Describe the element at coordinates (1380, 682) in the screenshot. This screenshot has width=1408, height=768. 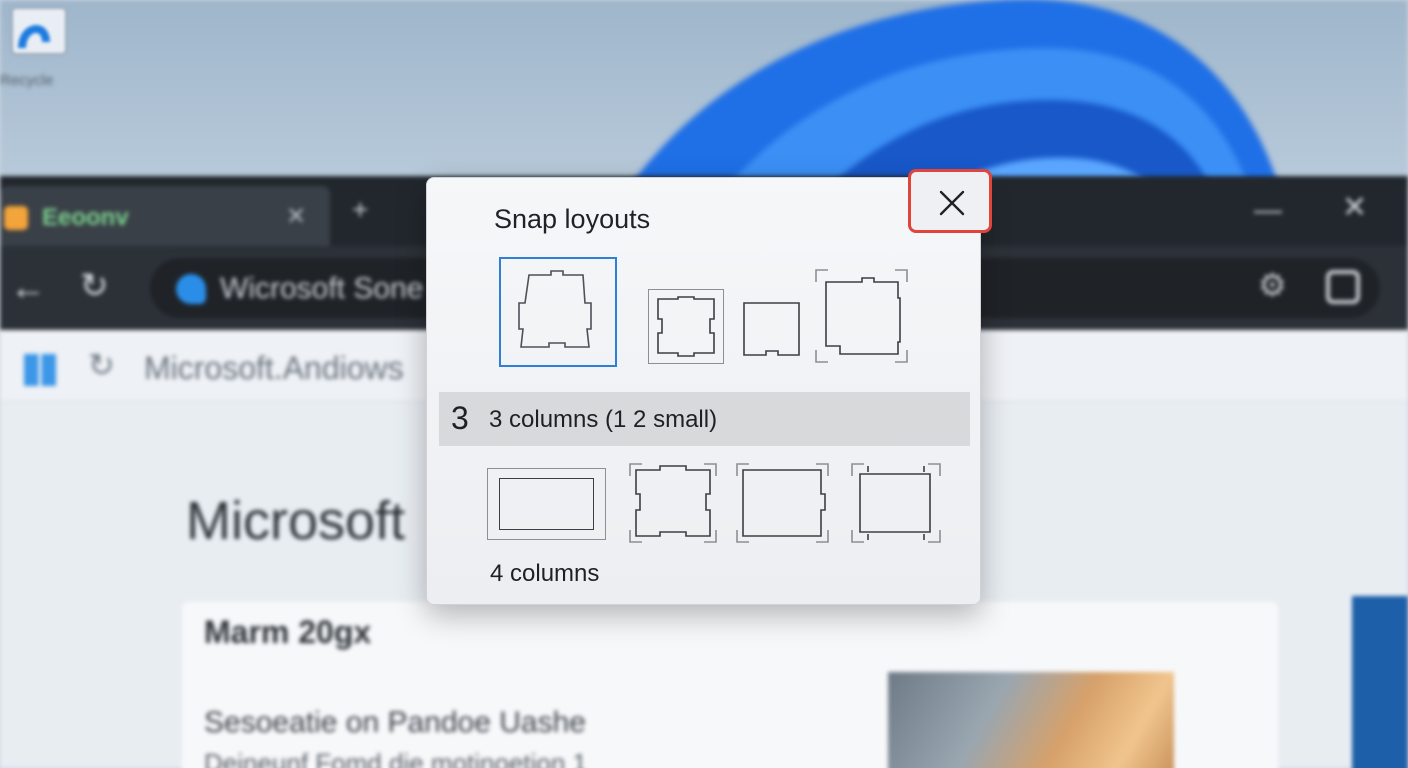
I see `side-panel` at that location.